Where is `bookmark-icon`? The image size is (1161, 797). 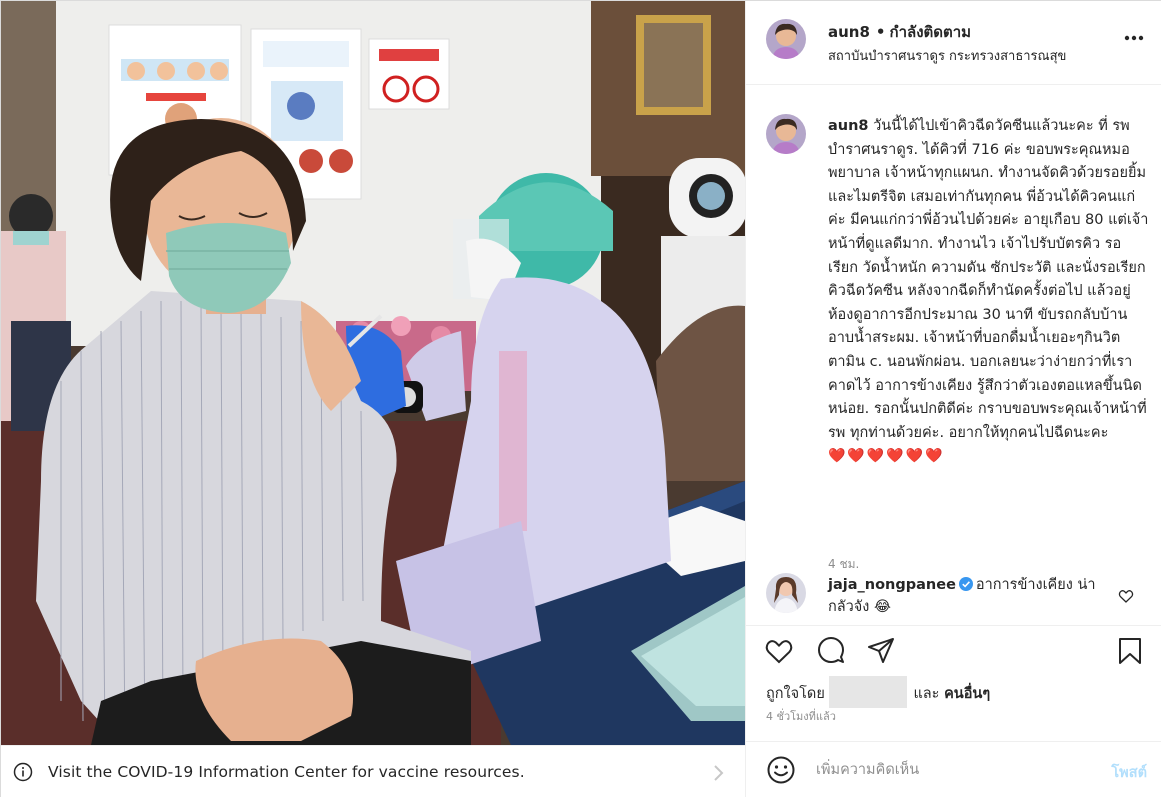 bookmark-icon is located at coordinates (1130, 651).